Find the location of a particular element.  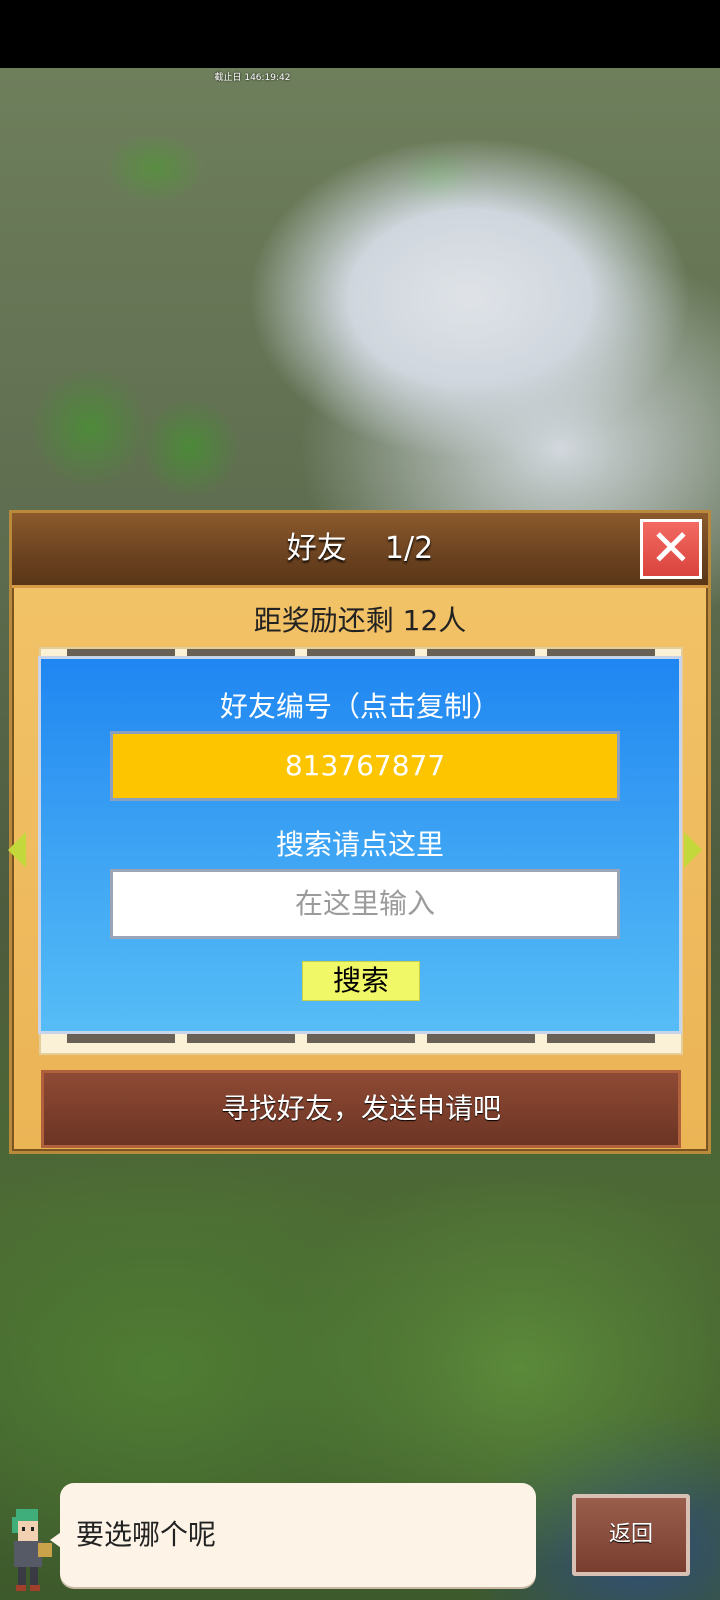

search-button: 搜索 is located at coordinates (361, 981).